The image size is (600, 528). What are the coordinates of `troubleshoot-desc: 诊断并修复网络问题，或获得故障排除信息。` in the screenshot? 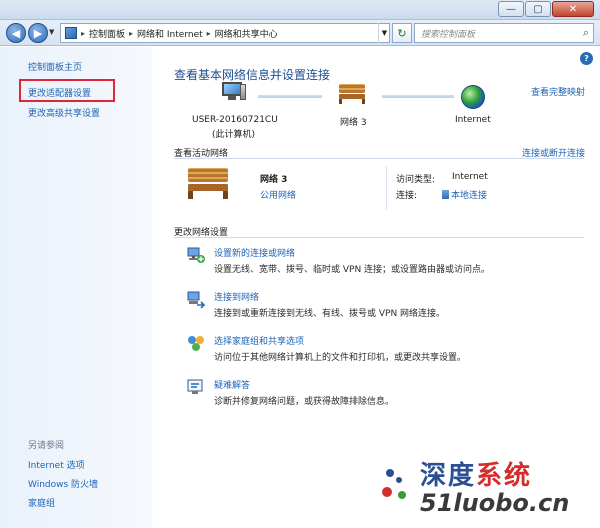 It's located at (304, 402).